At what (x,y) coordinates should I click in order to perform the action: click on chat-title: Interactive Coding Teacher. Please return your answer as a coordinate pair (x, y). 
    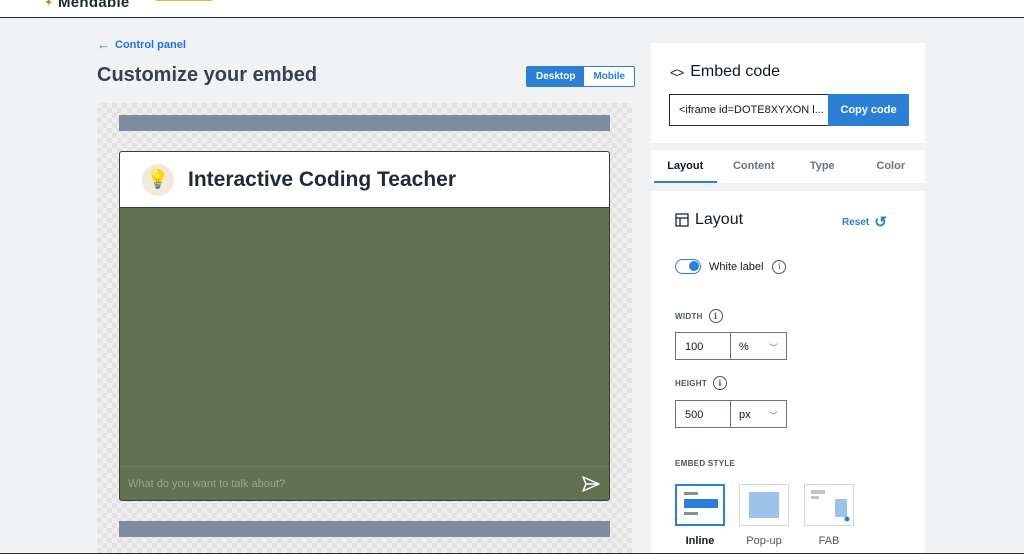
    Looking at the image, I should click on (322, 179).